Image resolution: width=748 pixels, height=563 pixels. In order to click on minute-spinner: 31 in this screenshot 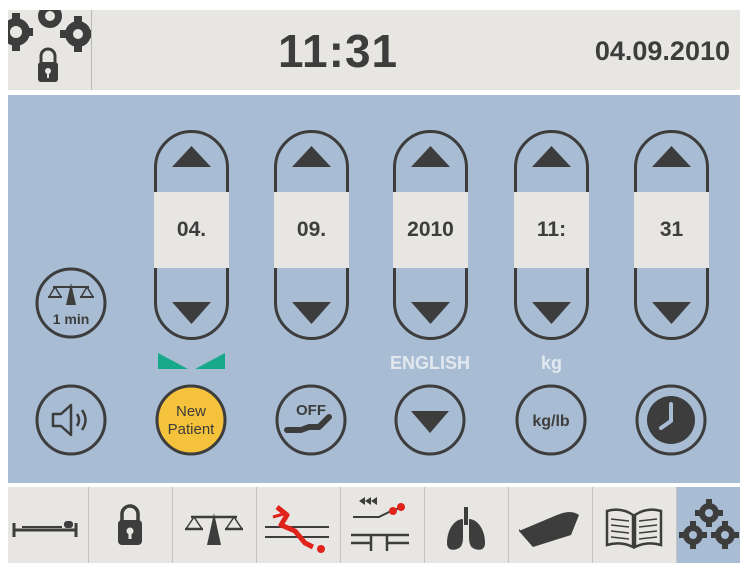, I will do `click(671, 235)`.